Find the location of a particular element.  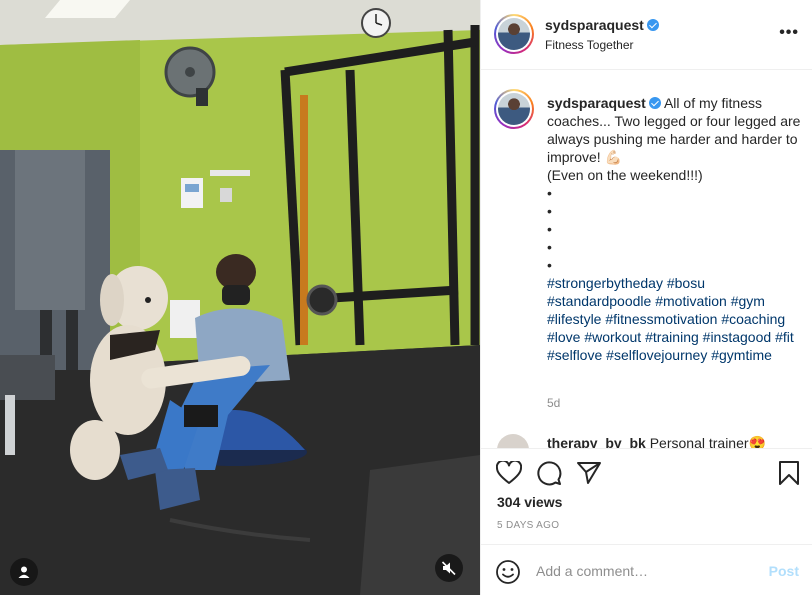

comment: therapy_by_bk Personal trainer😍 is located at coordinates (656, 441).